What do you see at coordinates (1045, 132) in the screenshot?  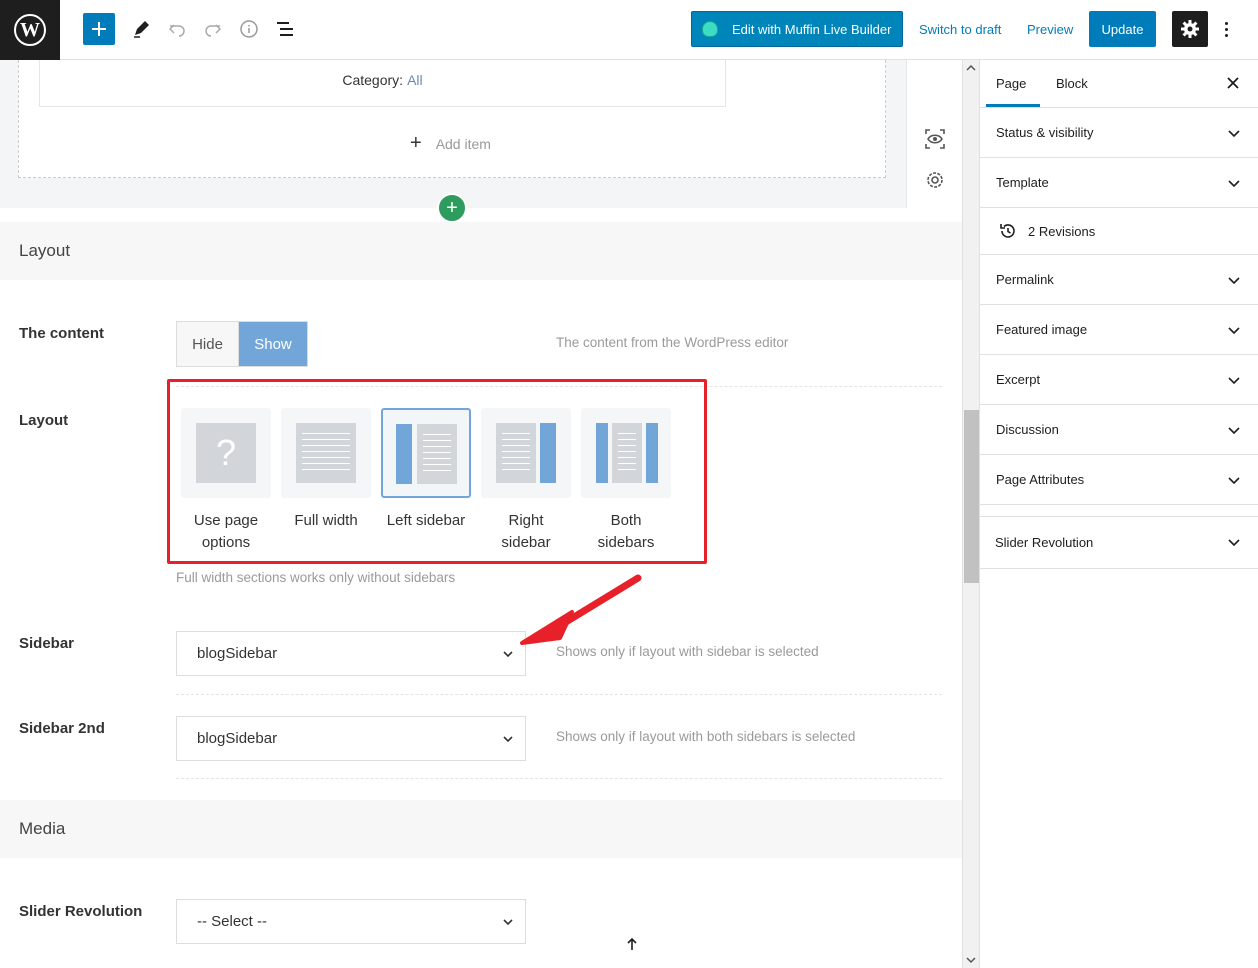 I see `panel-label: Status & visibility` at bounding box center [1045, 132].